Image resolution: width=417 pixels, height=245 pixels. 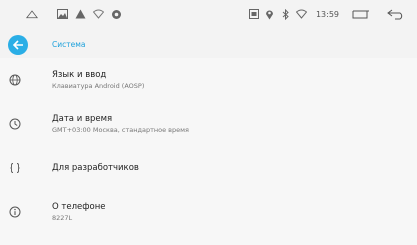 I want to click on image-icon, so click(x=62, y=14).